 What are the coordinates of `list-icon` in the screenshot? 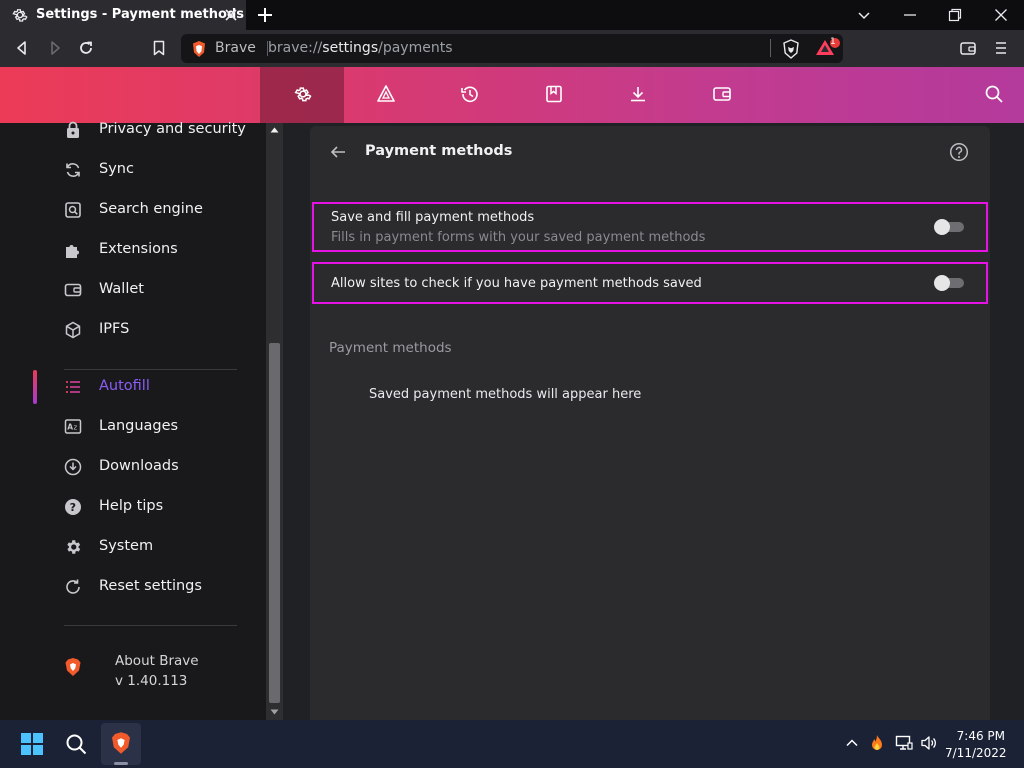 It's located at (73, 387).